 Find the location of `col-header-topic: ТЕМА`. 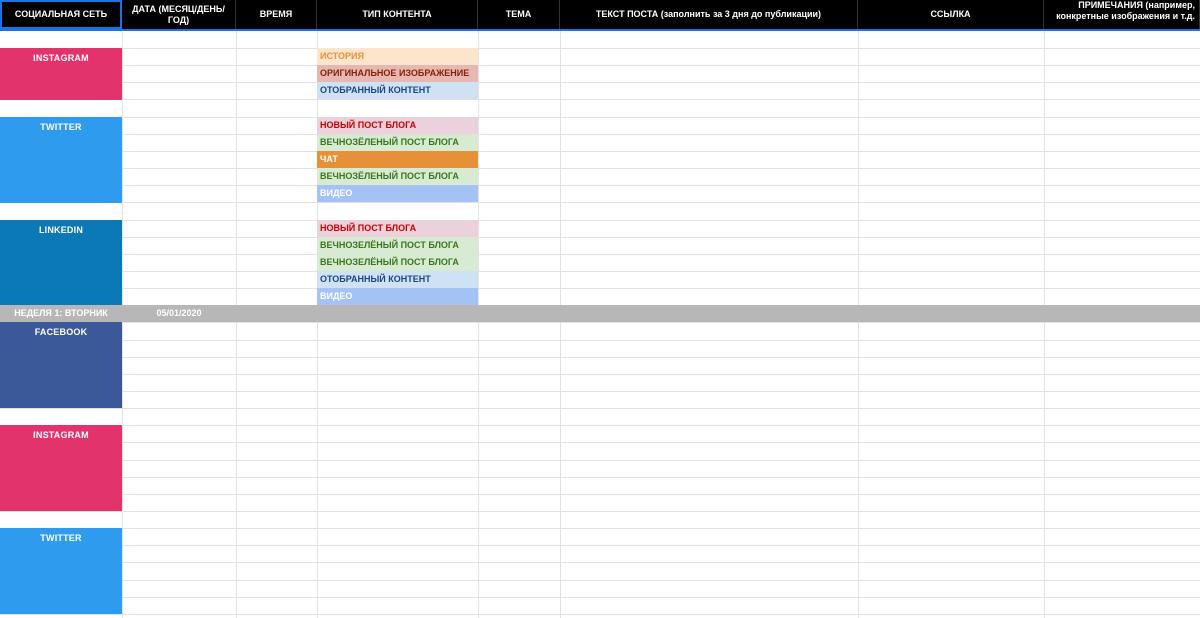

col-header-topic: ТЕМА is located at coordinates (519, 14).